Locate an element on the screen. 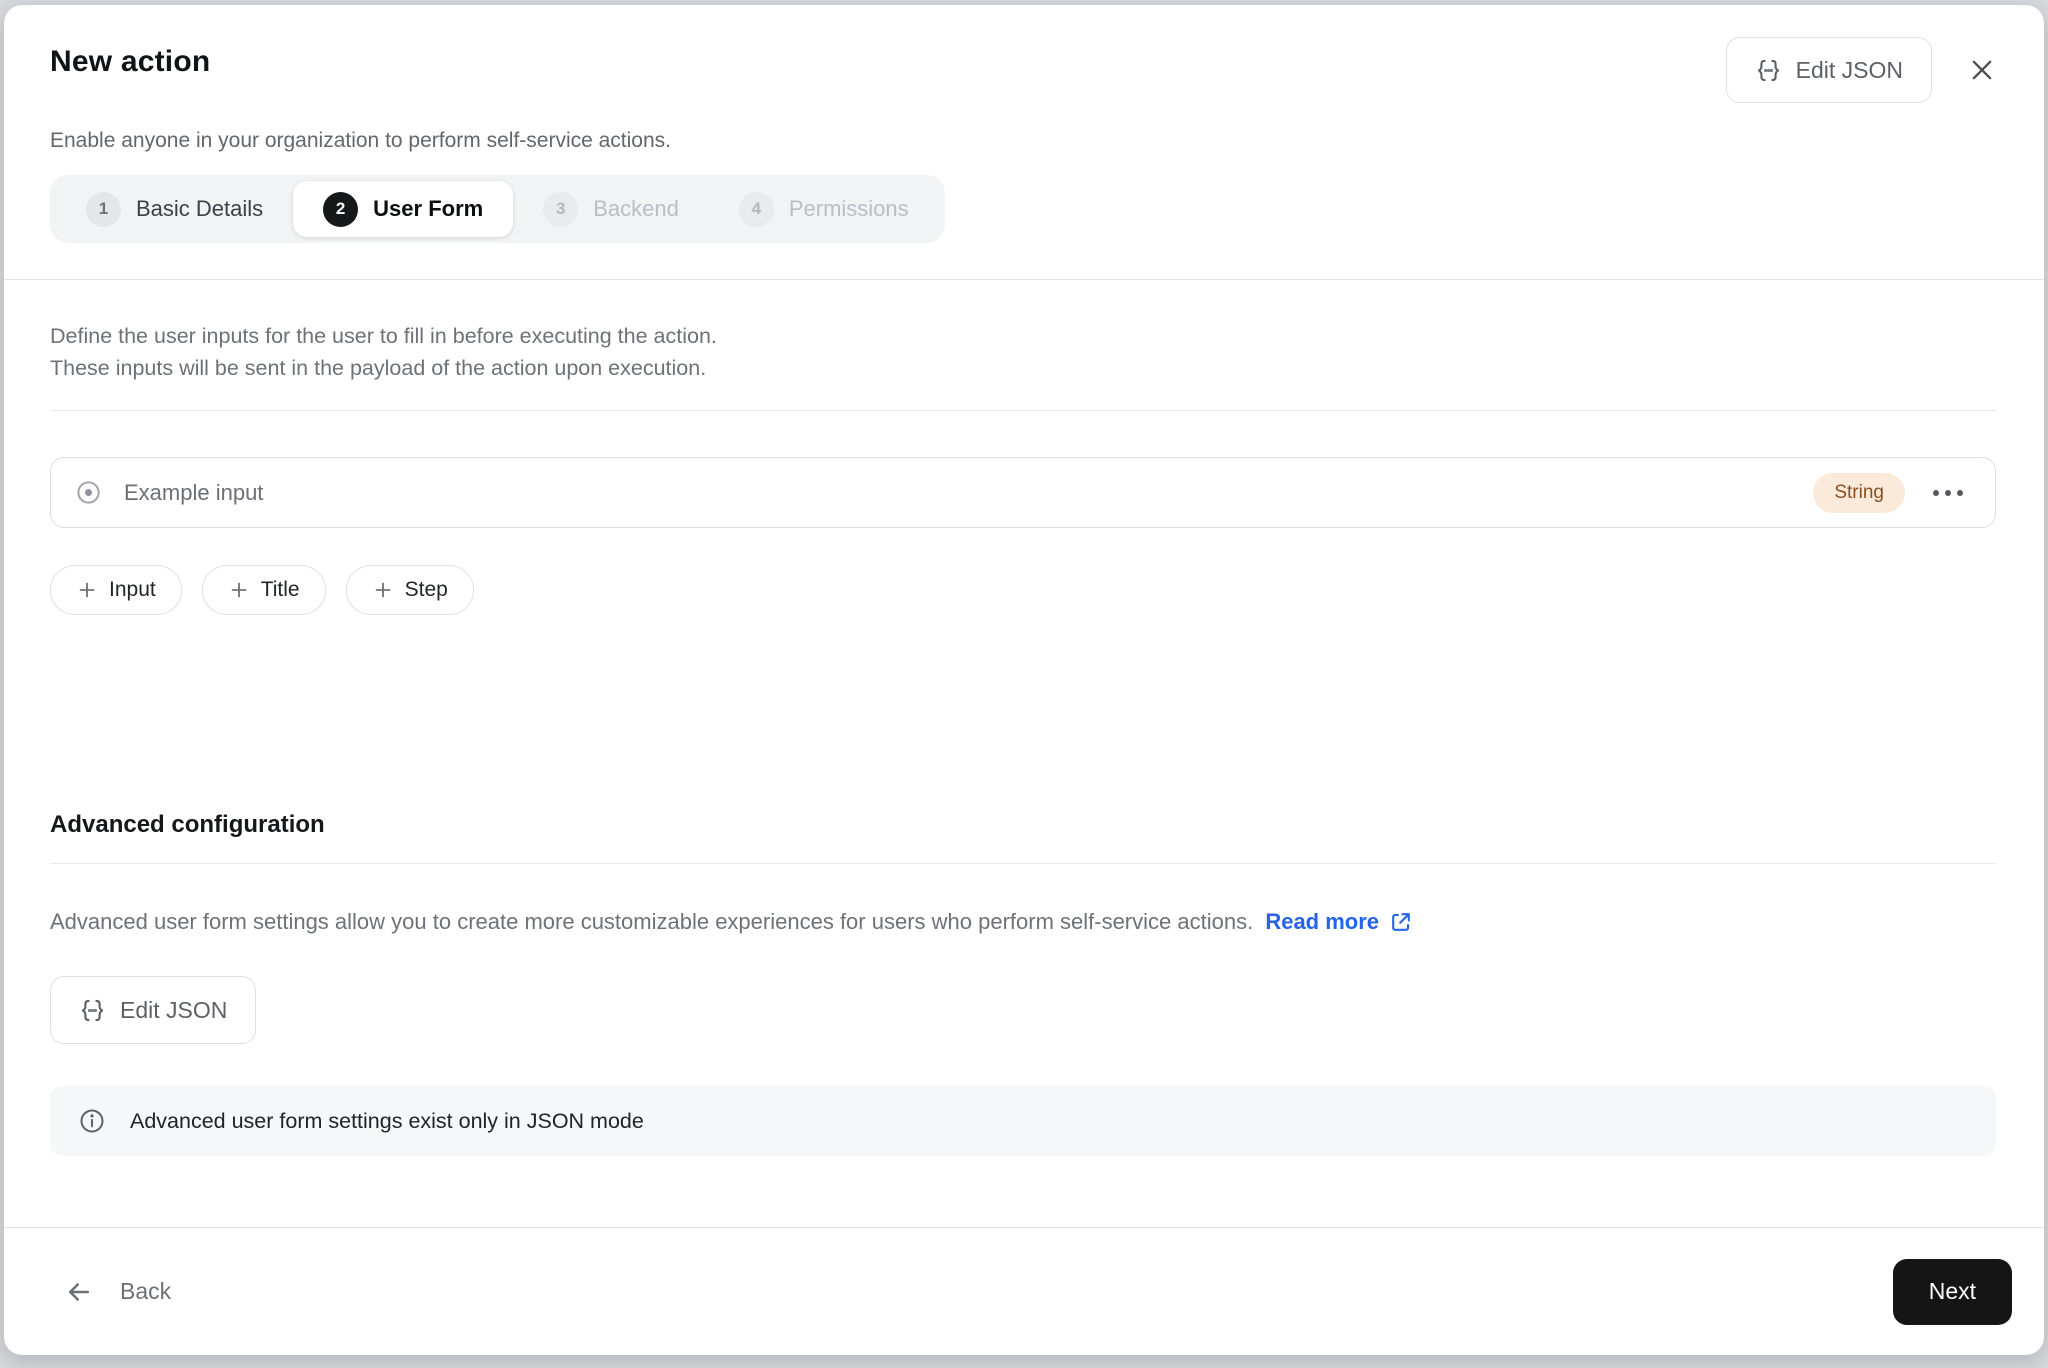 This screenshot has height=1368, width=2048. add-step-button: Step is located at coordinates (409, 590).